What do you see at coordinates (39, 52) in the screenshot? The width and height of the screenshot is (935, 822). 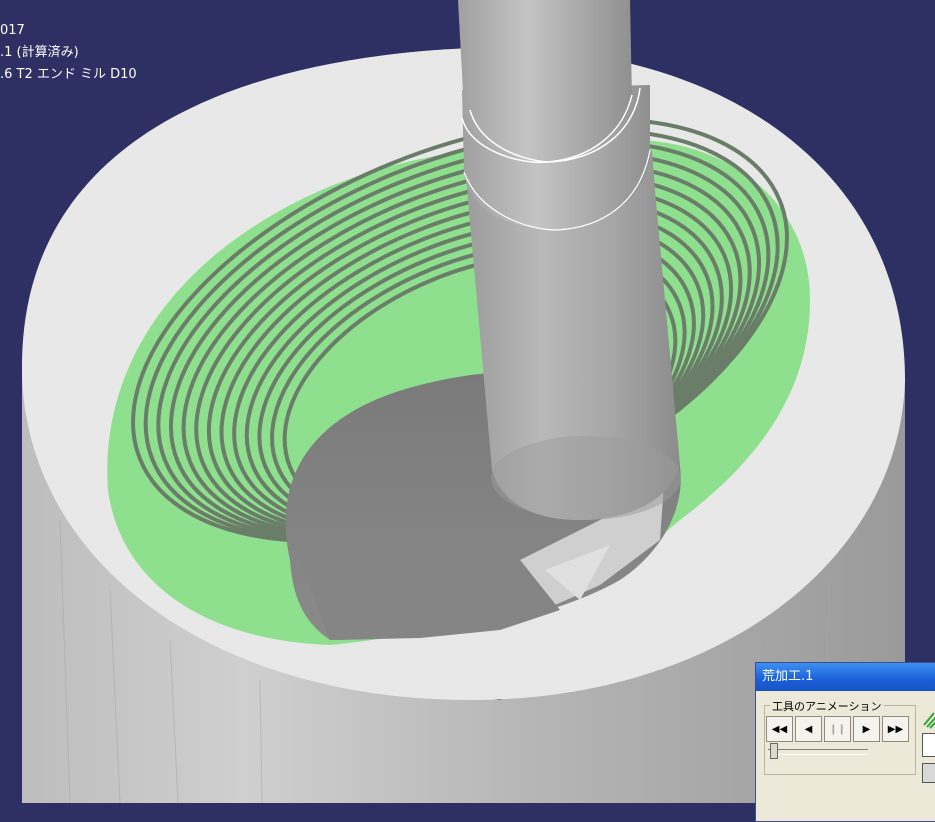 I see `hud-line-2: .1 (計算済み)` at bounding box center [39, 52].